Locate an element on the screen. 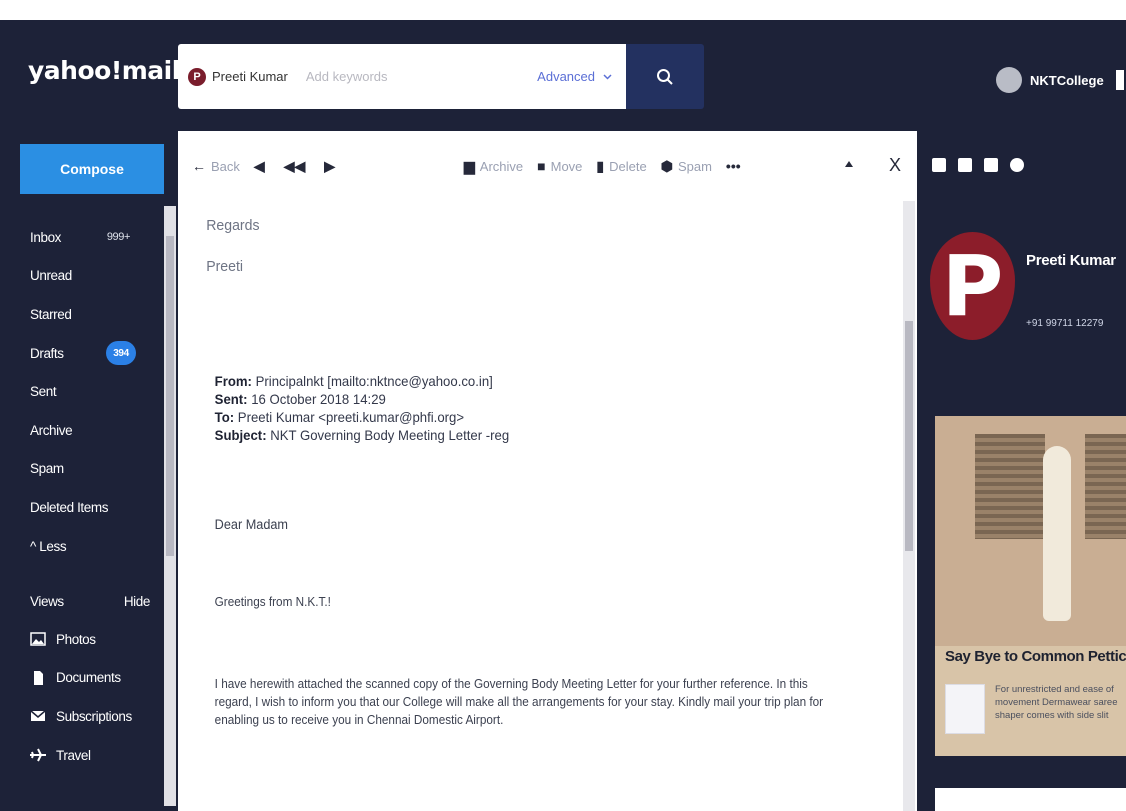  sidebar-scrollbar is located at coordinates (170, 506).